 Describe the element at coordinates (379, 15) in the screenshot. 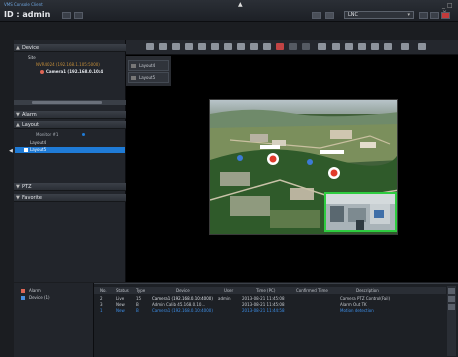

I see `layout-select: LNC ▾` at that location.